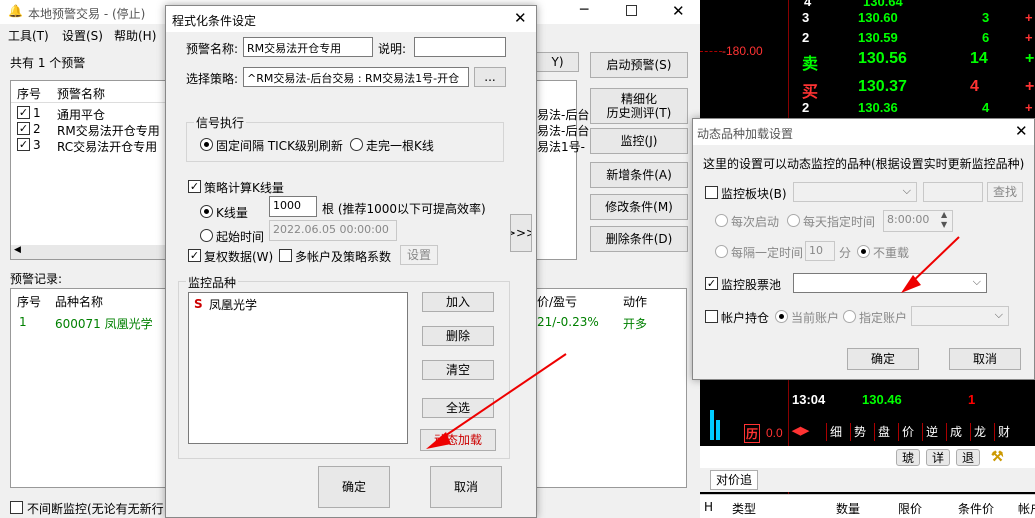  Describe the element at coordinates (639, 141) in the screenshot. I see `monitor-button: 监控(J)` at that location.